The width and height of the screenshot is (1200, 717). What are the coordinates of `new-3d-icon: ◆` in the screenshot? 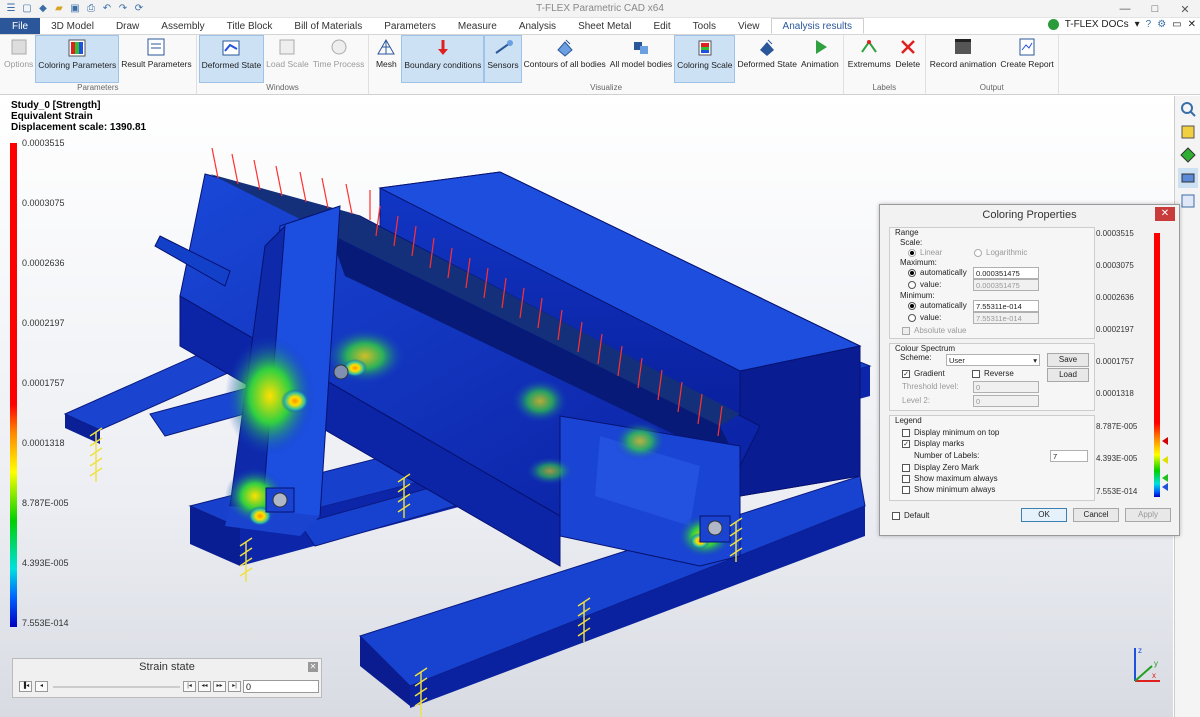 It's located at (43, 9).